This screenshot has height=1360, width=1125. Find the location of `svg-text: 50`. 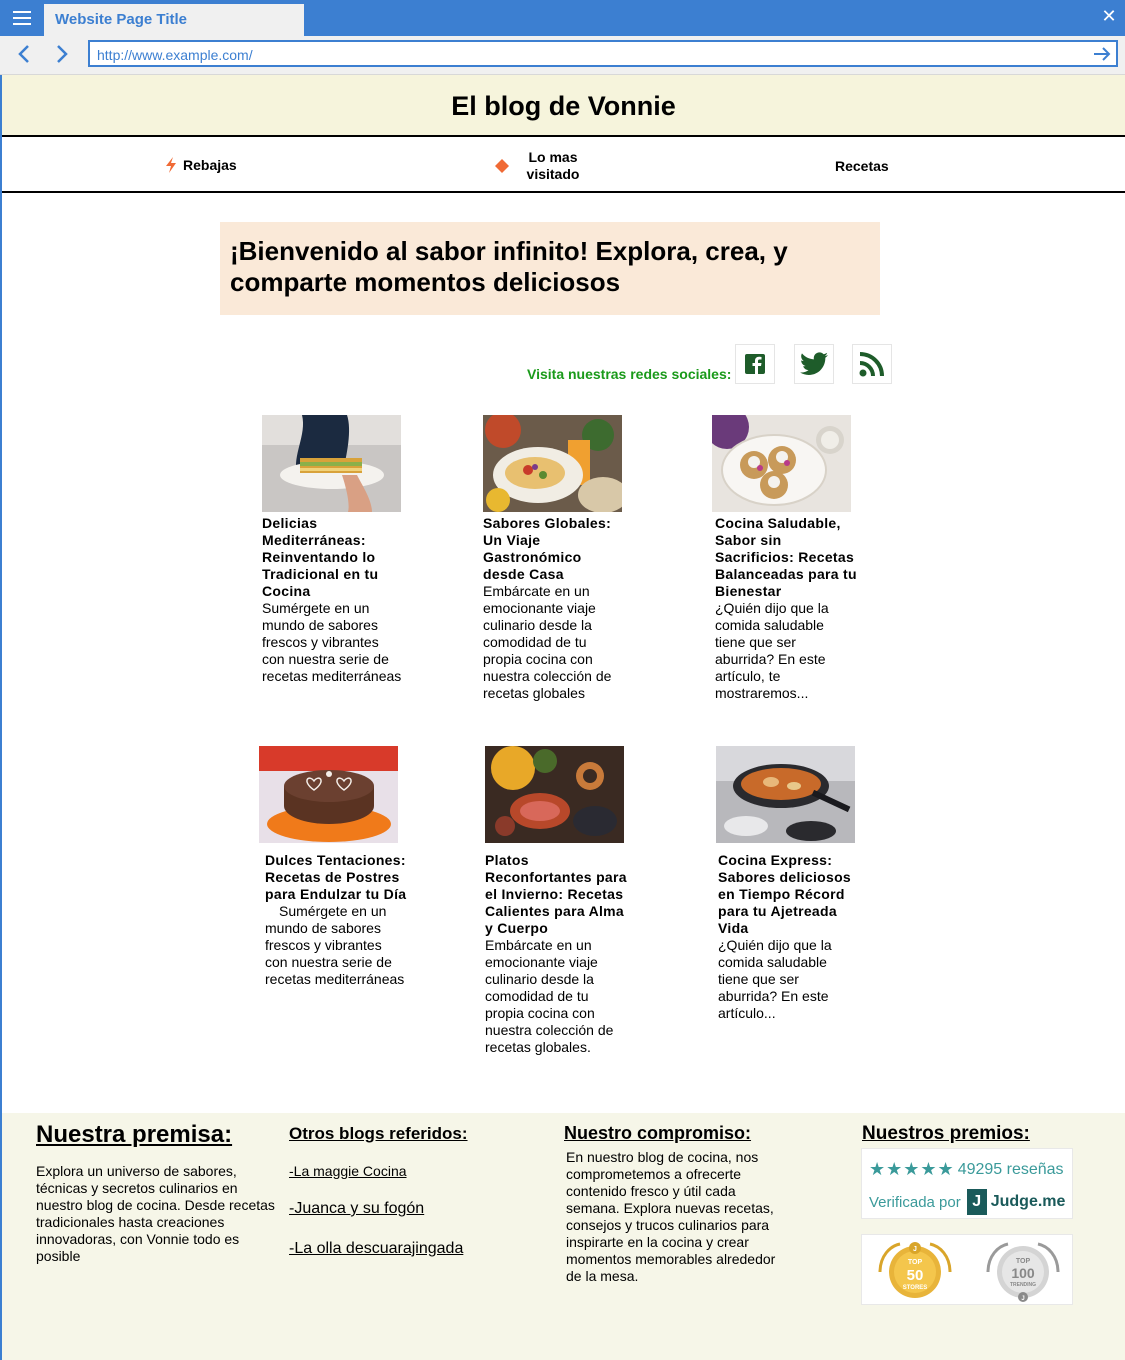

svg-text: 50 is located at coordinates (915, 1275).